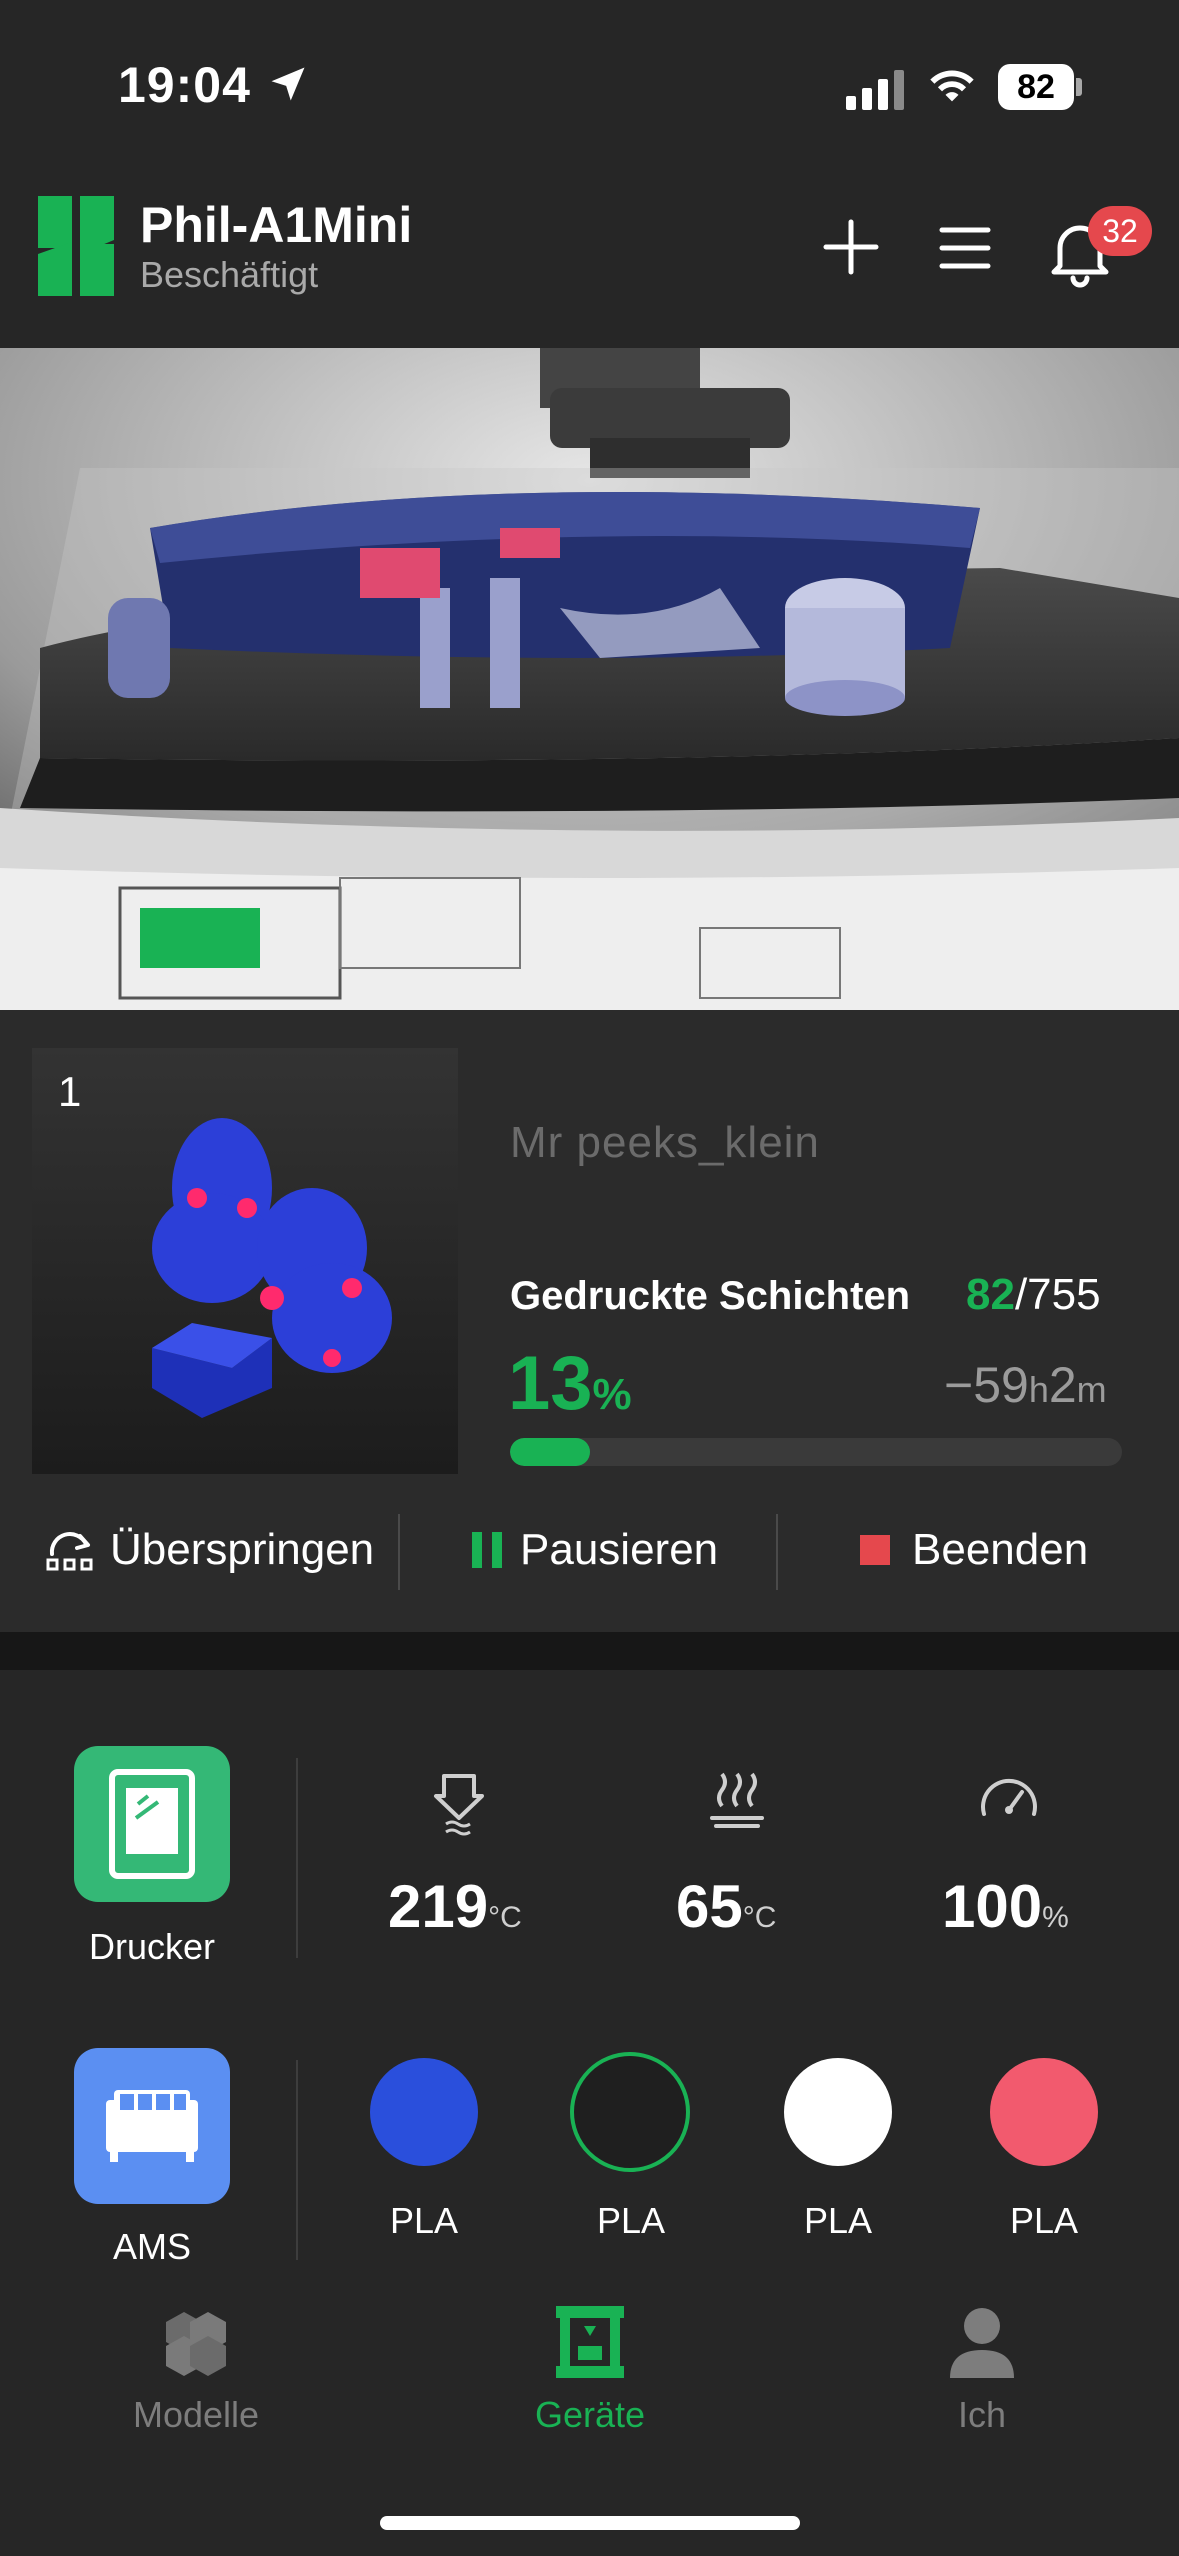 The image size is (1179, 2556). What do you see at coordinates (455, 1906) in the screenshot?
I see `nozzle-temperature: 219°C` at bounding box center [455, 1906].